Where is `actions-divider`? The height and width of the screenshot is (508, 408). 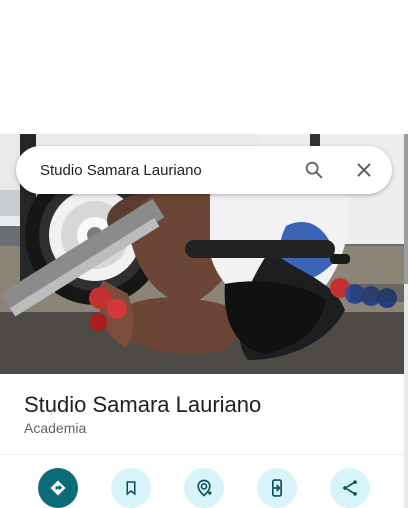
actions-divider is located at coordinates (202, 454).